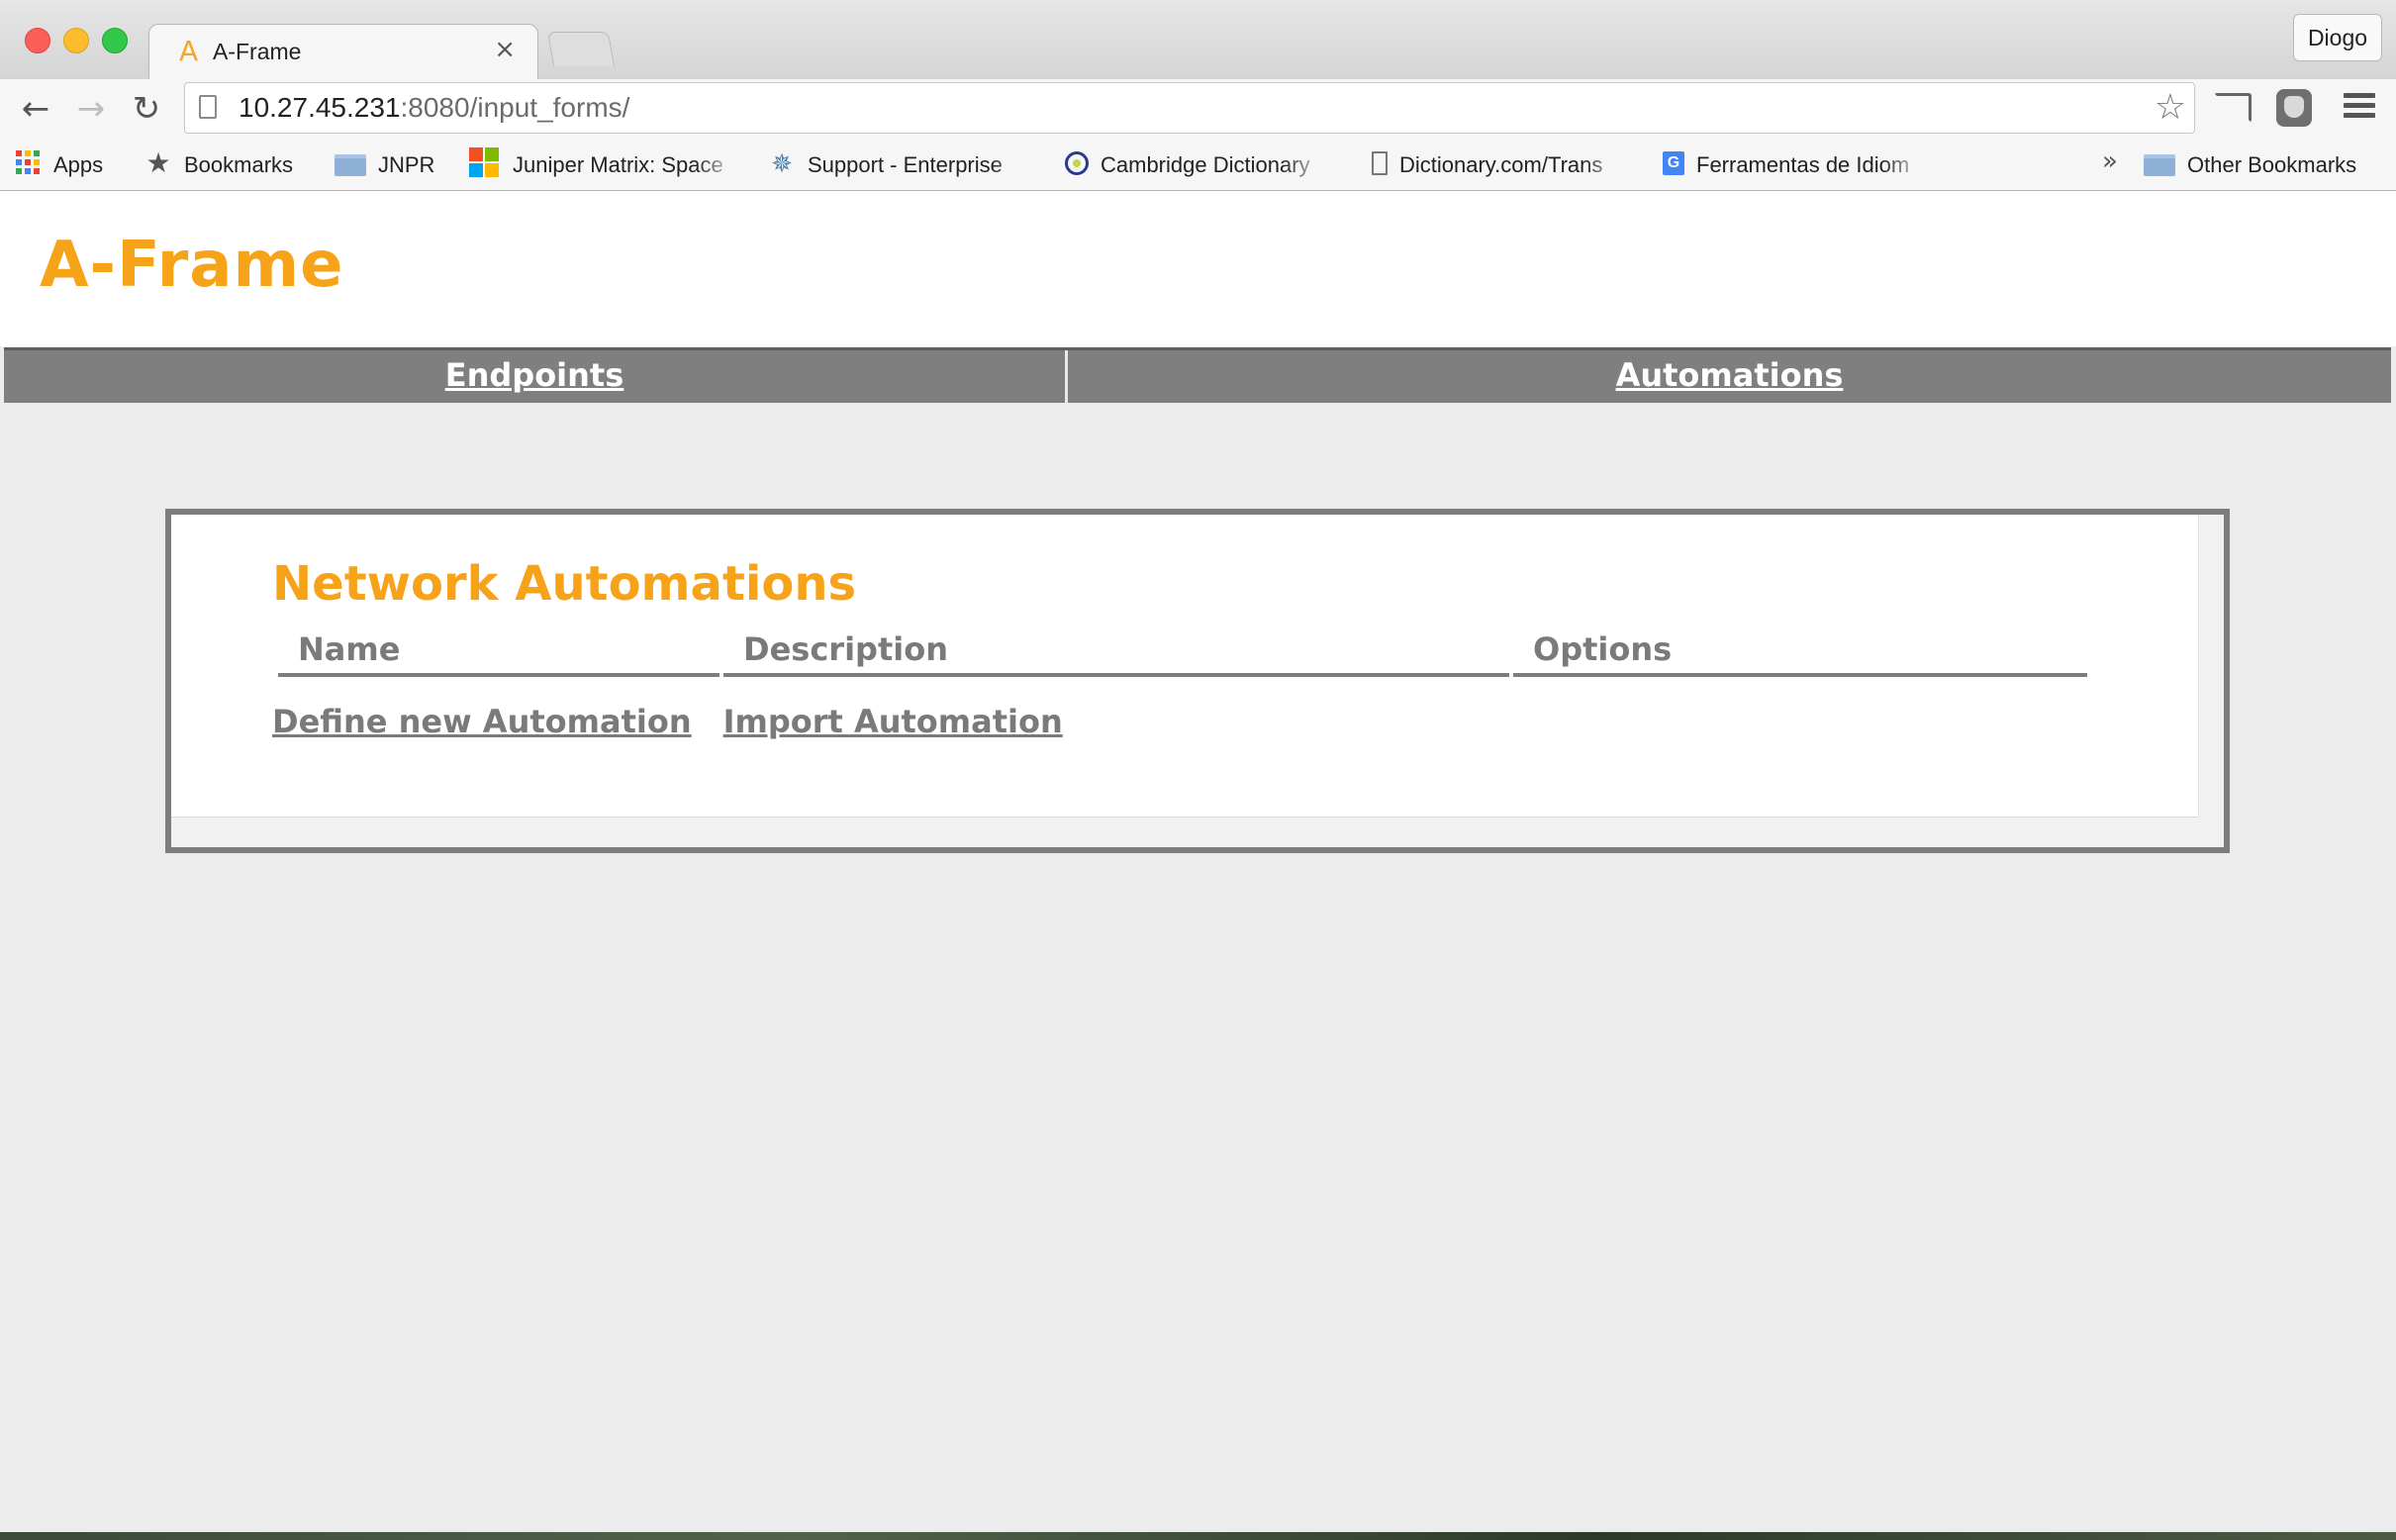 The height and width of the screenshot is (1540, 2396). I want to click on table-header: Name Description Options, so click(1184, 651).